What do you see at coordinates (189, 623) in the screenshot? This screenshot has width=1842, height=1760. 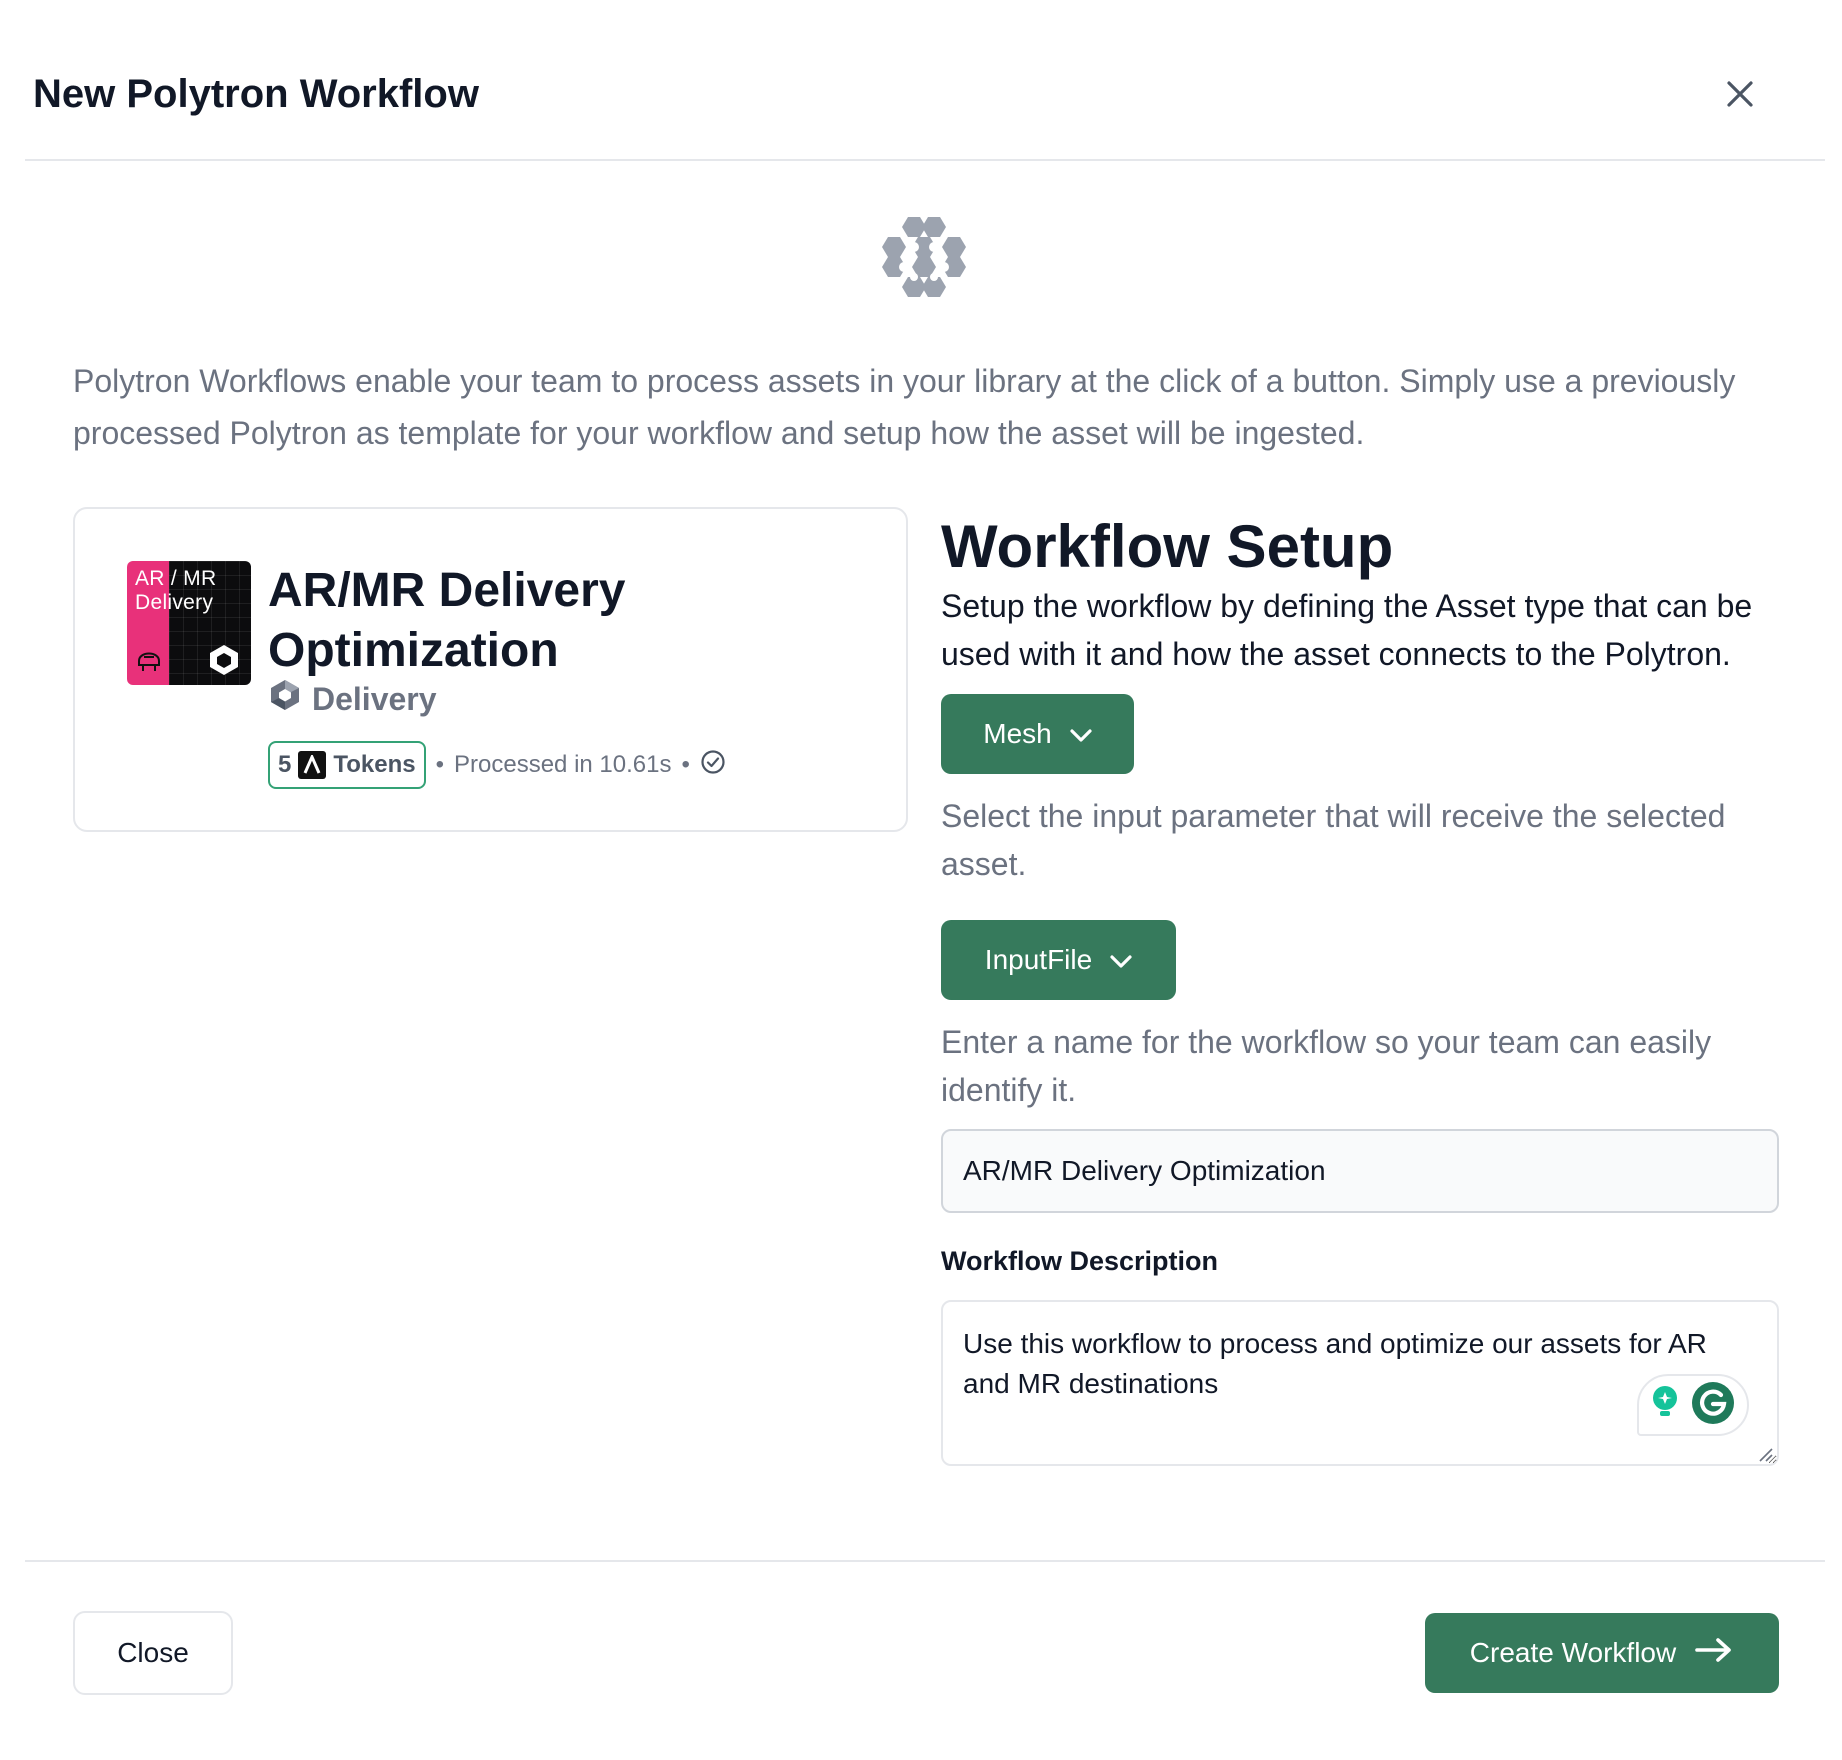 I see `polytron-thumbnail: AR / MR Delivery` at bounding box center [189, 623].